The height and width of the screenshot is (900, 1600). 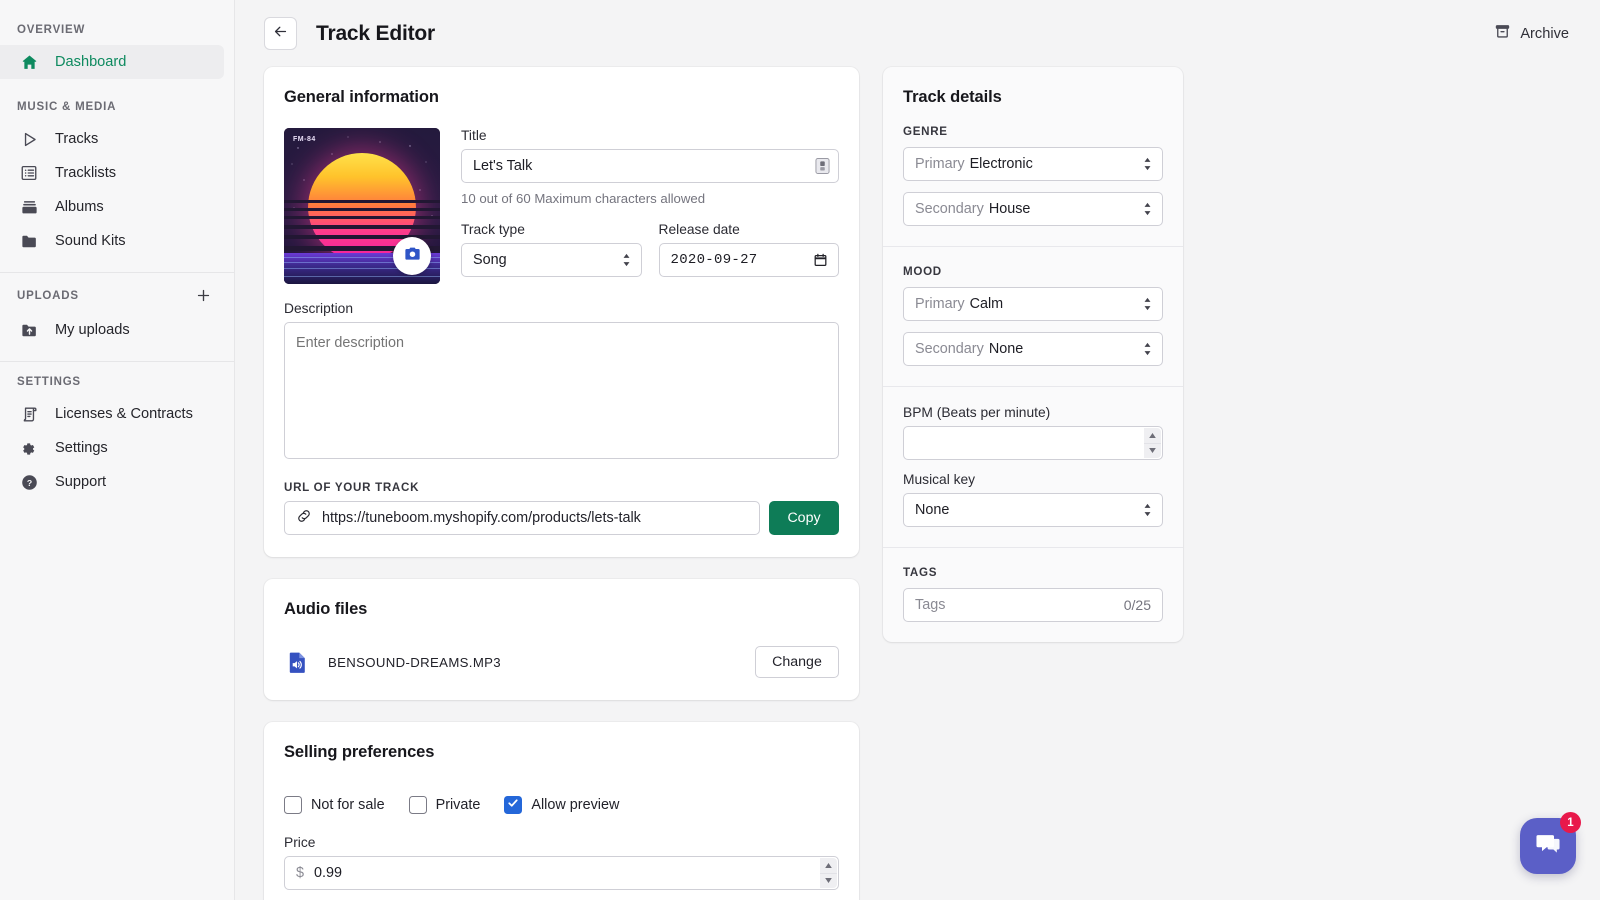 I want to click on genre-secondary-prefix: Secondary, so click(x=949, y=209).